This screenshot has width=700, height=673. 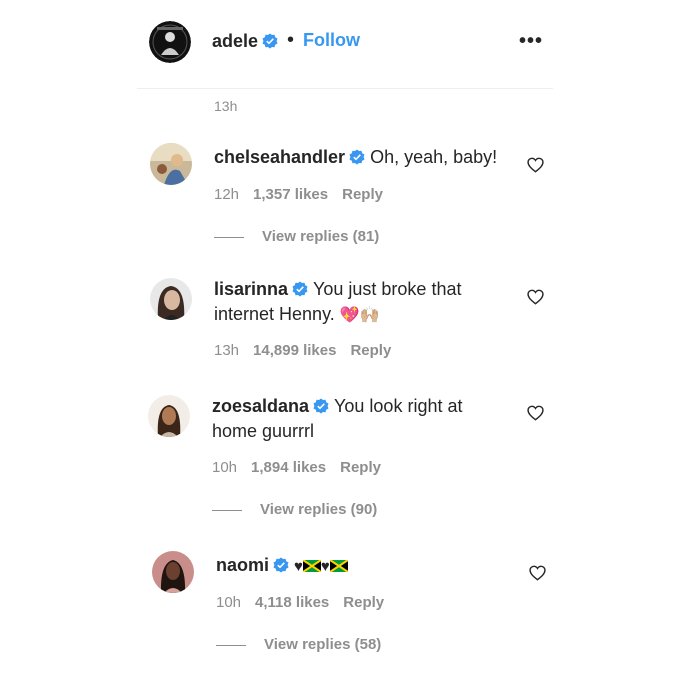 I want to click on comment-username: zoesaldana, so click(x=260, y=406).